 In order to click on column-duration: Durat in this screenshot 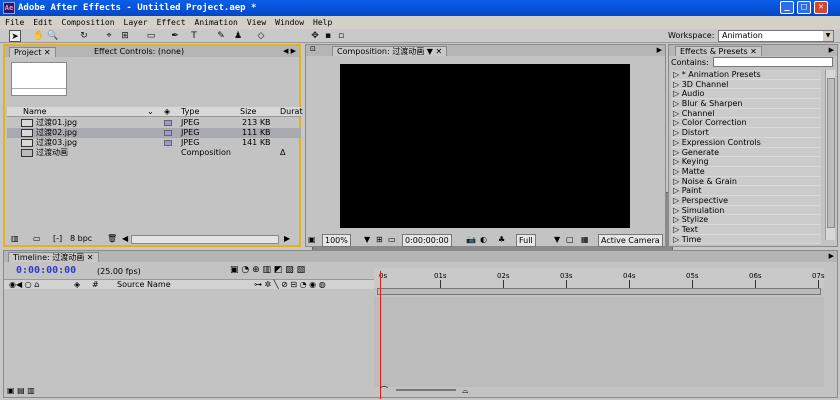, I will do `click(291, 112)`.